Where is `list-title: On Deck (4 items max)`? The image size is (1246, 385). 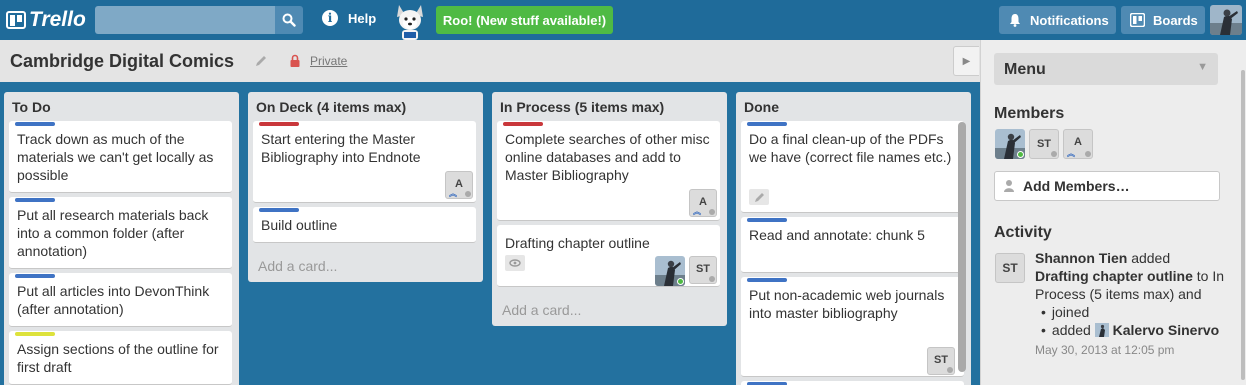 list-title: On Deck (4 items max) is located at coordinates (331, 107).